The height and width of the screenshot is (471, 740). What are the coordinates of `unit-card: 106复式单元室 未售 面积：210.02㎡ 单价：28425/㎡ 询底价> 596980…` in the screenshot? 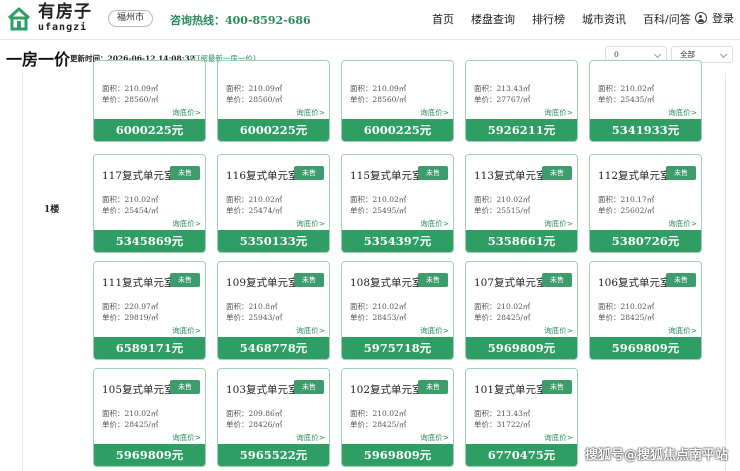 It's located at (645, 310).